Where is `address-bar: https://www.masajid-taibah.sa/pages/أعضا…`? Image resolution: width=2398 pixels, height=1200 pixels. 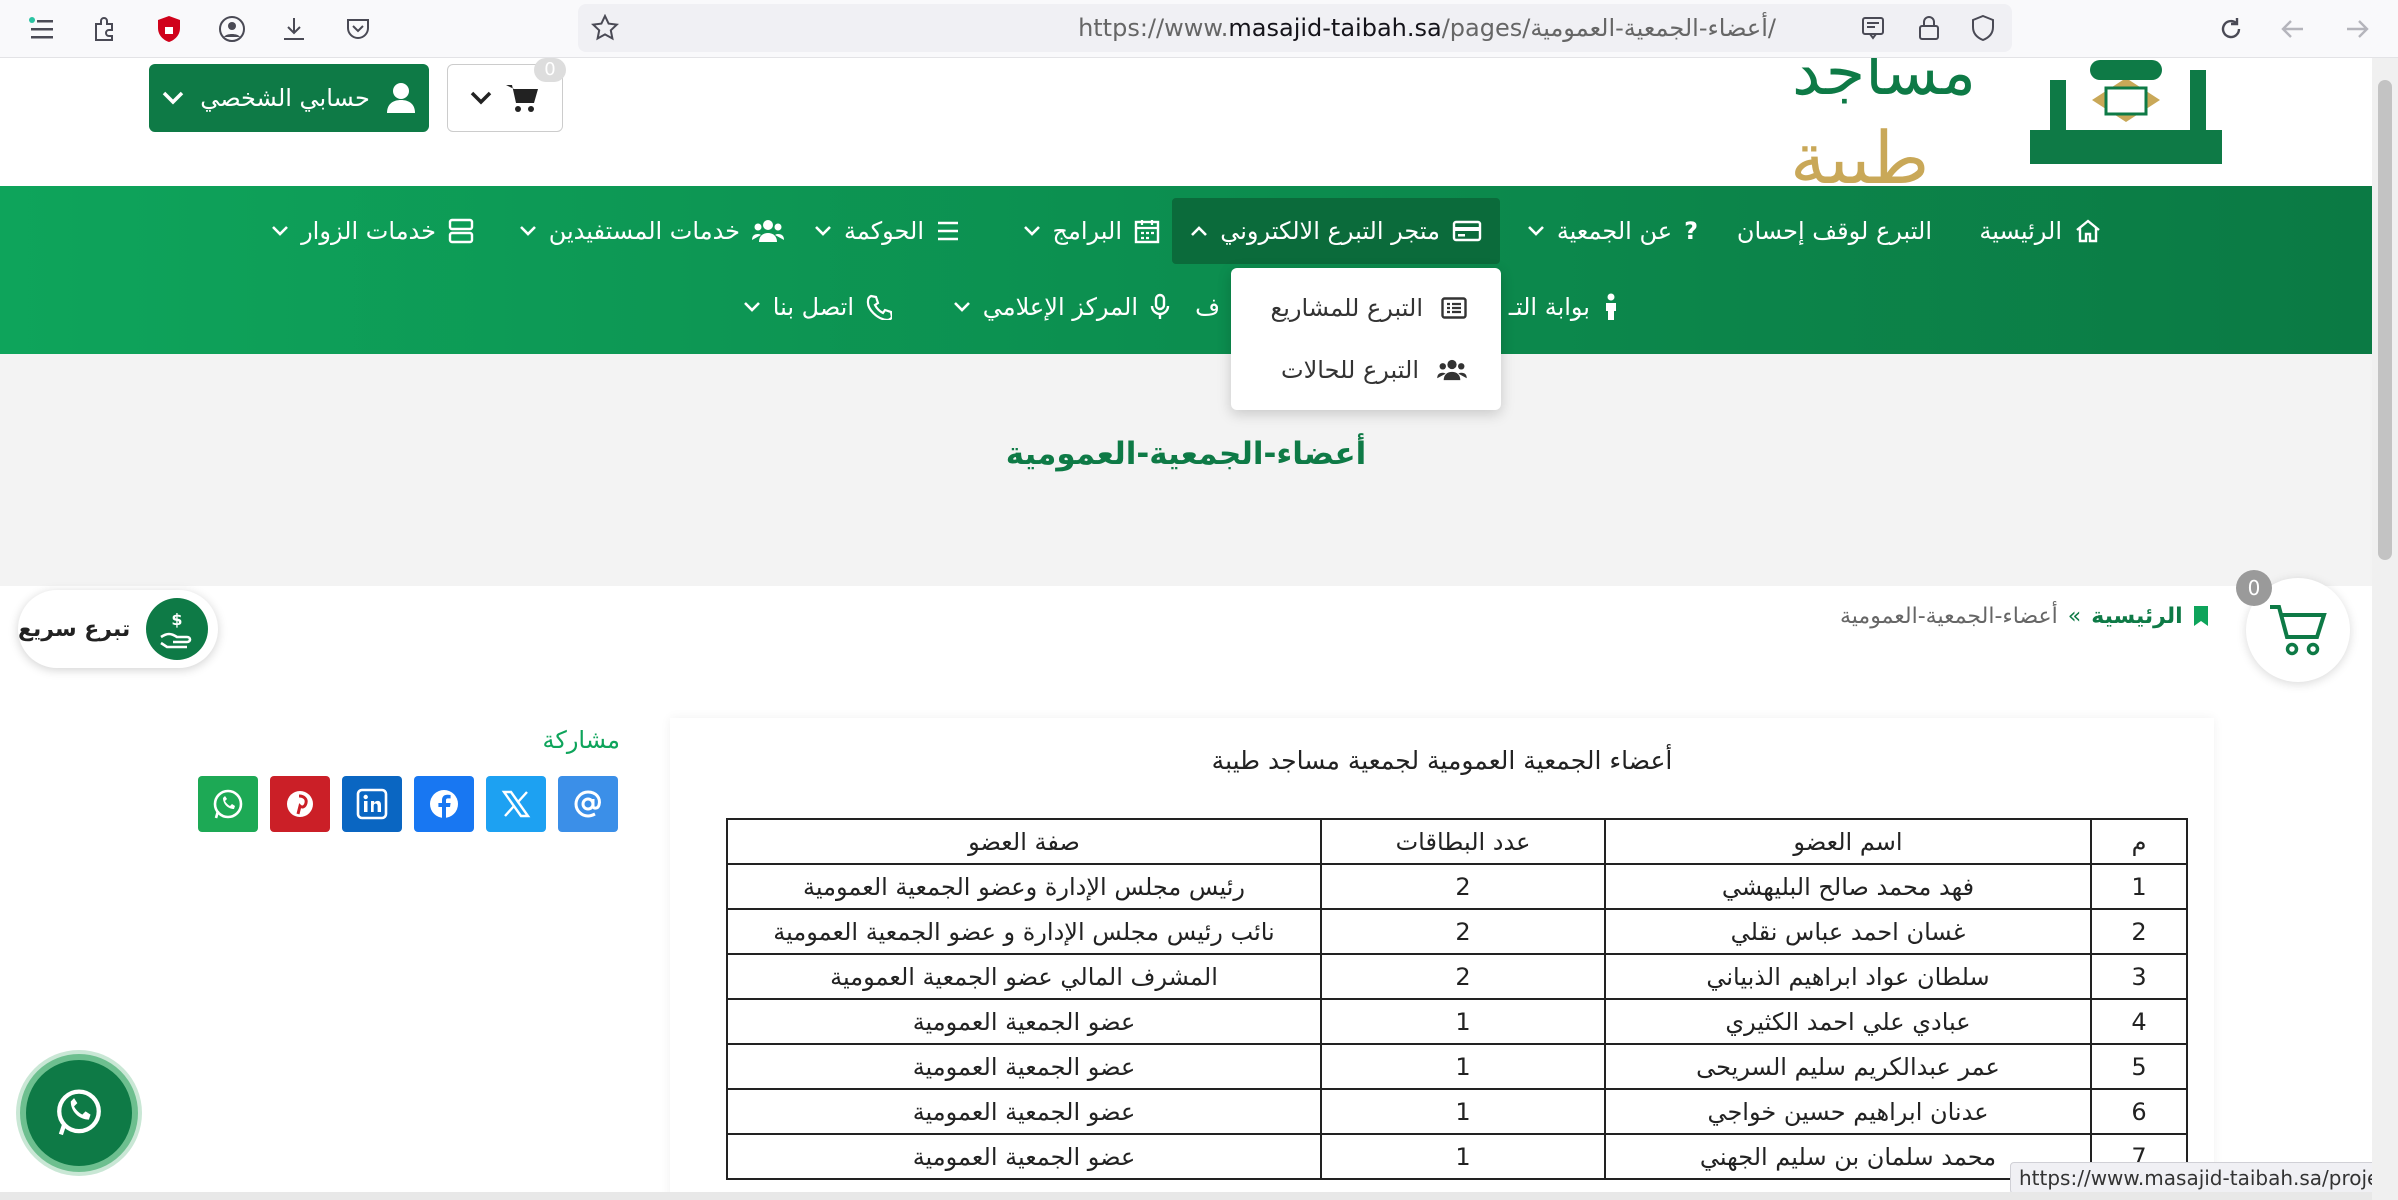
address-bar: https://www.masajid-taibah.sa/pages/أعضا… is located at coordinates (1295, 28).